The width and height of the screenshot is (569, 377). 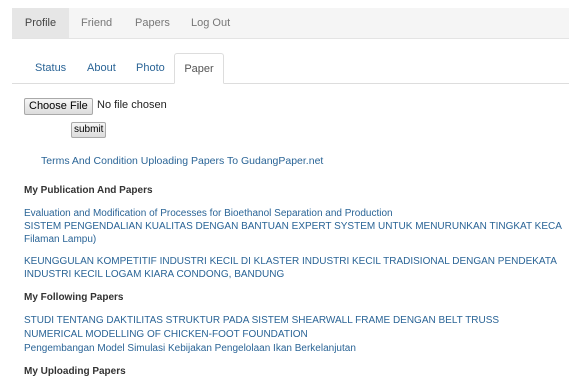 What do you see at coordinates (132, 105) in the screenshot?
I see `file-status-text: No file chosen` at bounding box center [132, 105].